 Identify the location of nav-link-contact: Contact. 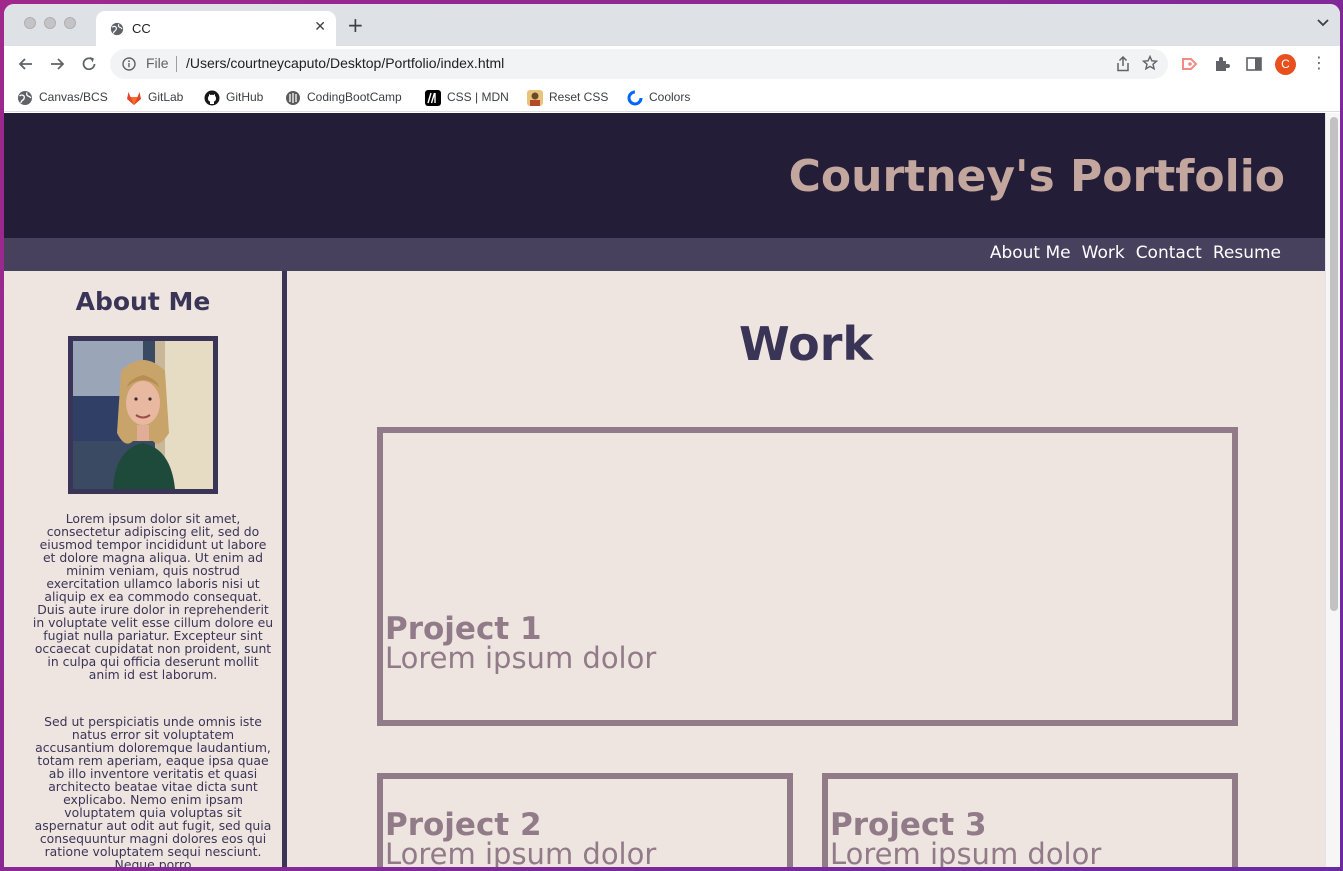
(1169, 253).